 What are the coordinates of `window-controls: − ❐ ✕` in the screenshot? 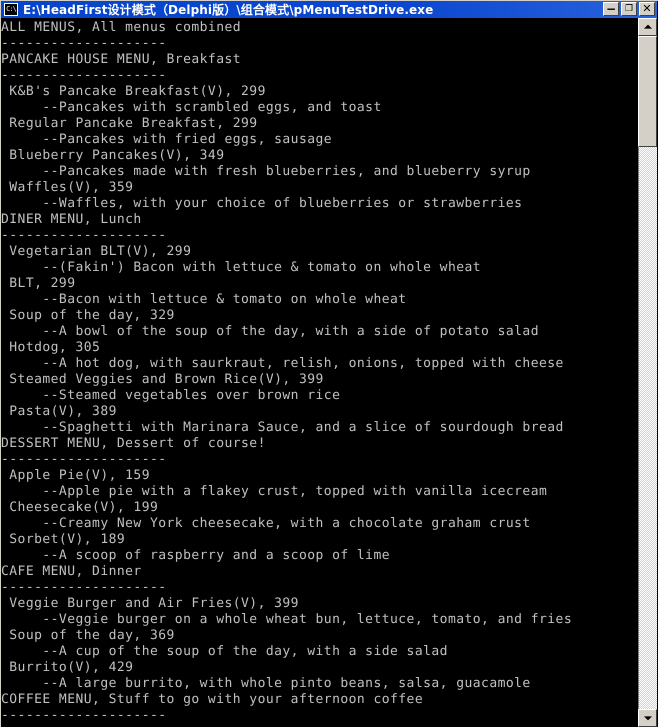 It's located at (629, 9).